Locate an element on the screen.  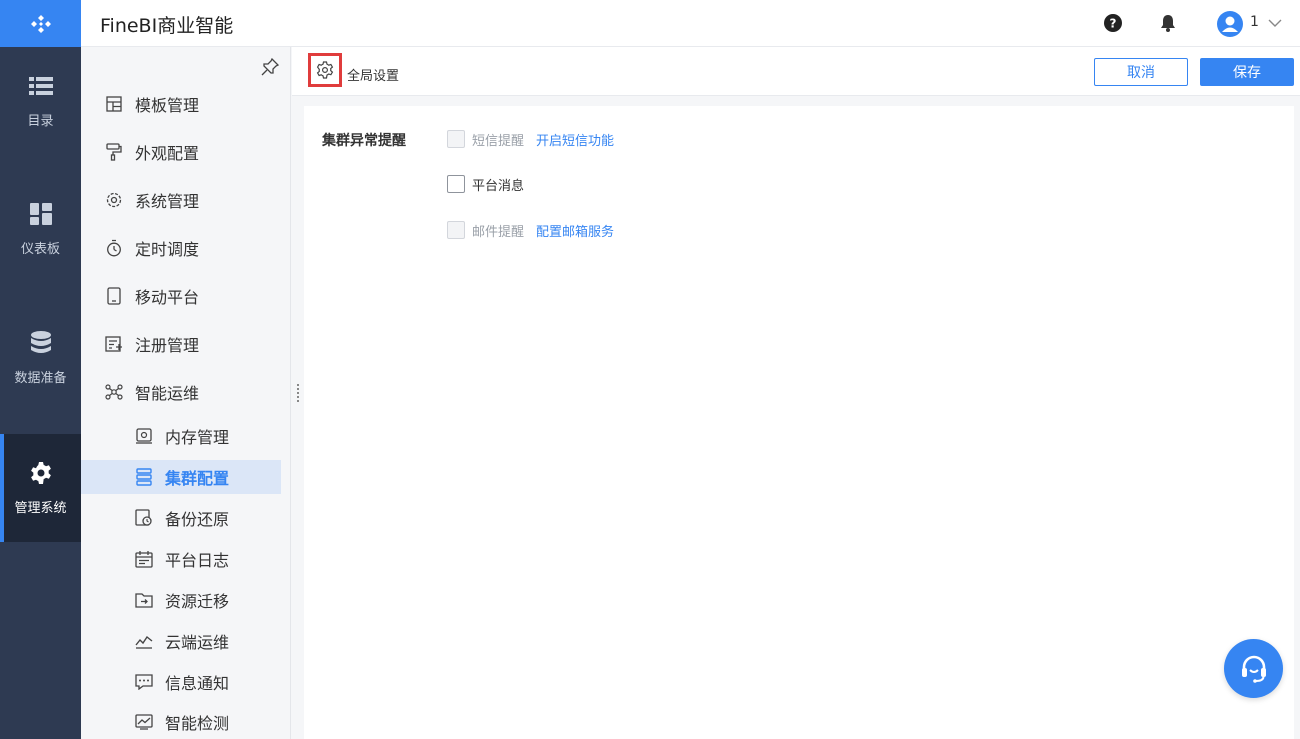
sidebar-subitem-notification: 信息通知 is located at coordinates (181, 682).